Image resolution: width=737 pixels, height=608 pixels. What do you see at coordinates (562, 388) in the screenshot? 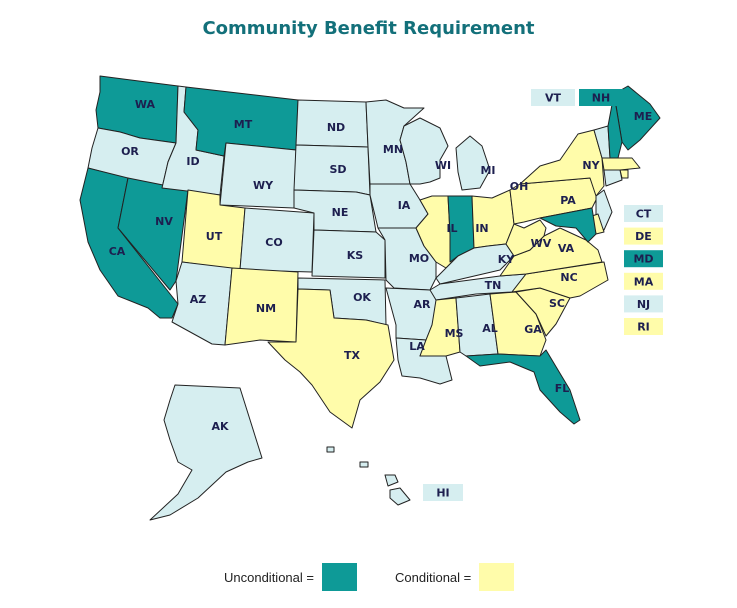
I see `state-label-fl: FL` at bounding box center [562, 388].